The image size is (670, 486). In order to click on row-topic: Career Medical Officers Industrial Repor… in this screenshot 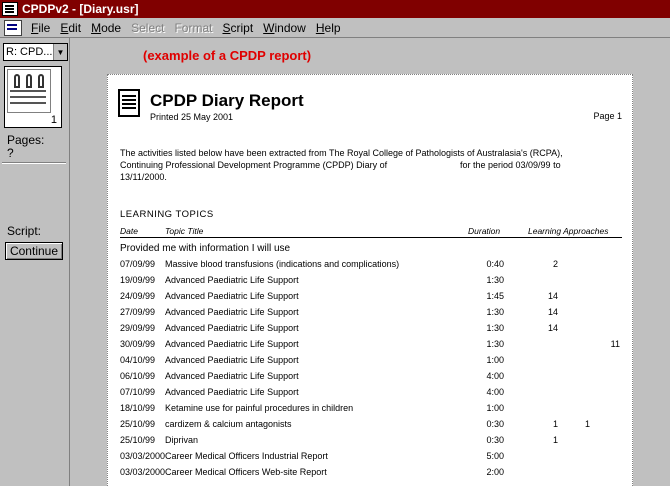, I will do `click(246, 456)`.